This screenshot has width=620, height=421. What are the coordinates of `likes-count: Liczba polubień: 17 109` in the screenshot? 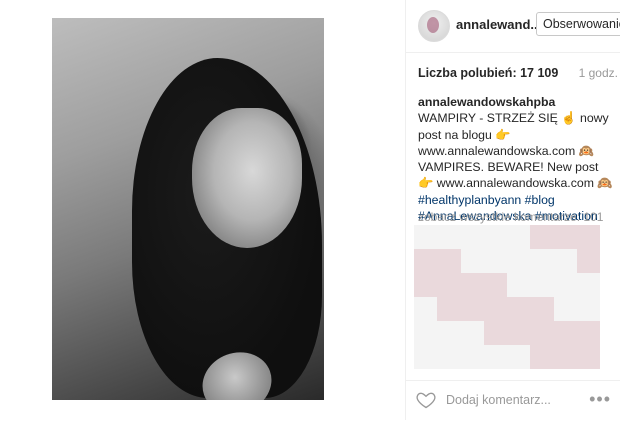 It's located at (488, 73).